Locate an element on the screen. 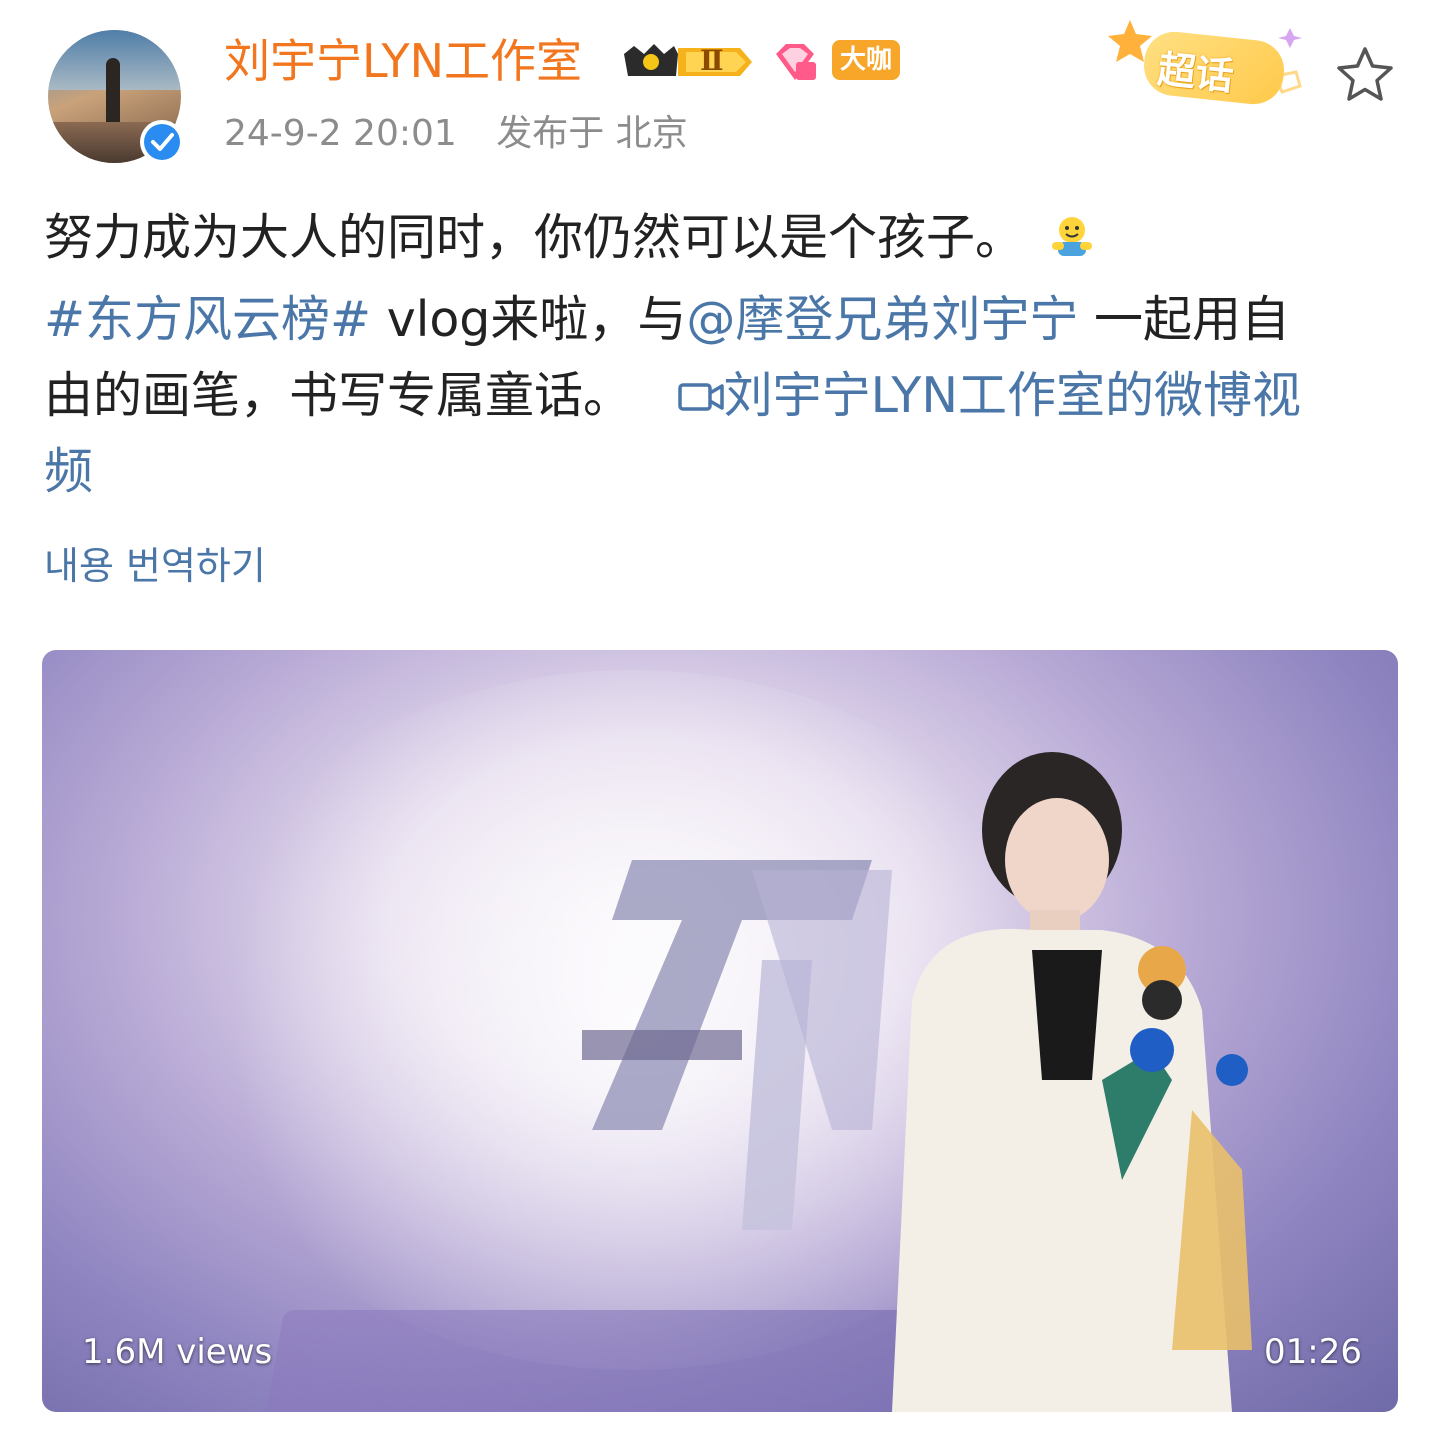 The width and height of the screenshot is (1440, 1429). verified-icon is located at coordinates (162, 142).